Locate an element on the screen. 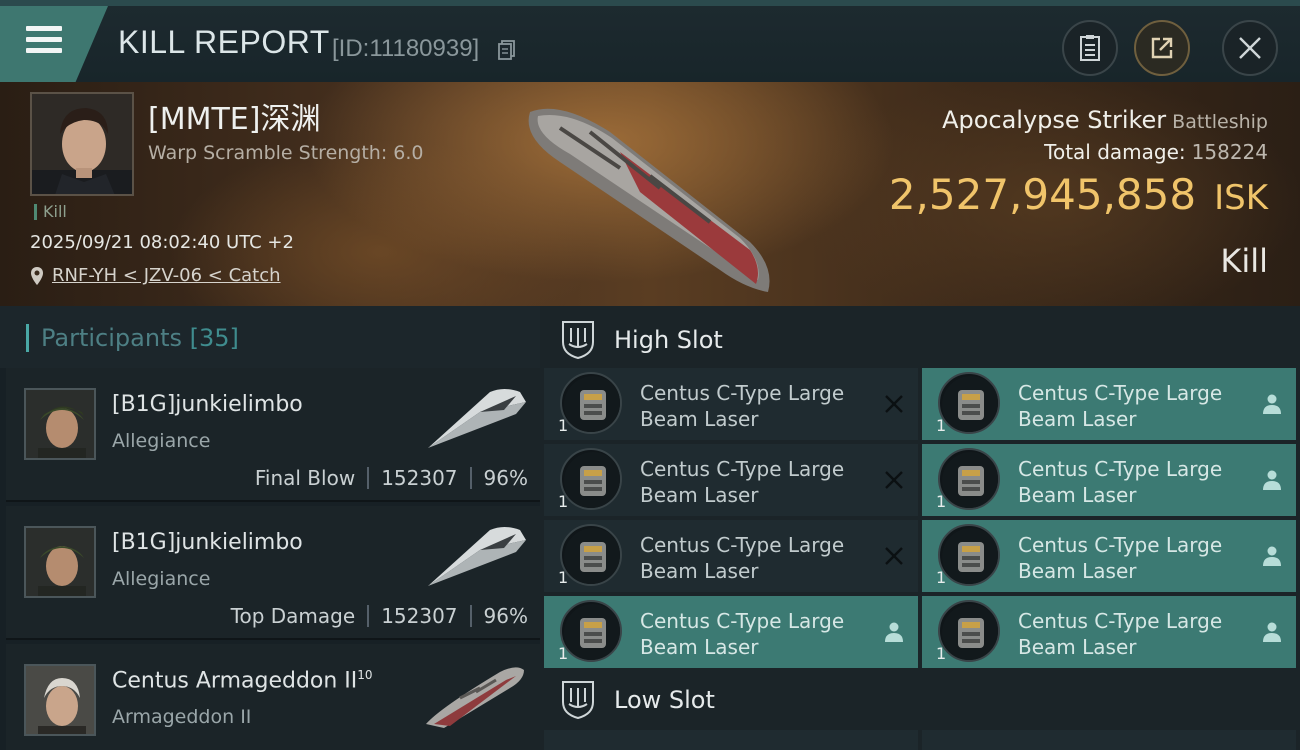  isk-amount: 2,527,945,858 is located at coordinates (1042, 194).